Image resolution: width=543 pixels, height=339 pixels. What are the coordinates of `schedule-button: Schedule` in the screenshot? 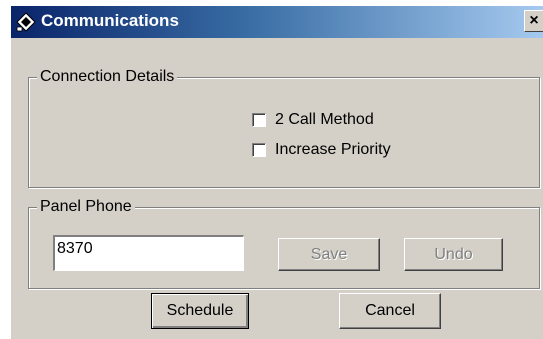 It's located at (200, 311).